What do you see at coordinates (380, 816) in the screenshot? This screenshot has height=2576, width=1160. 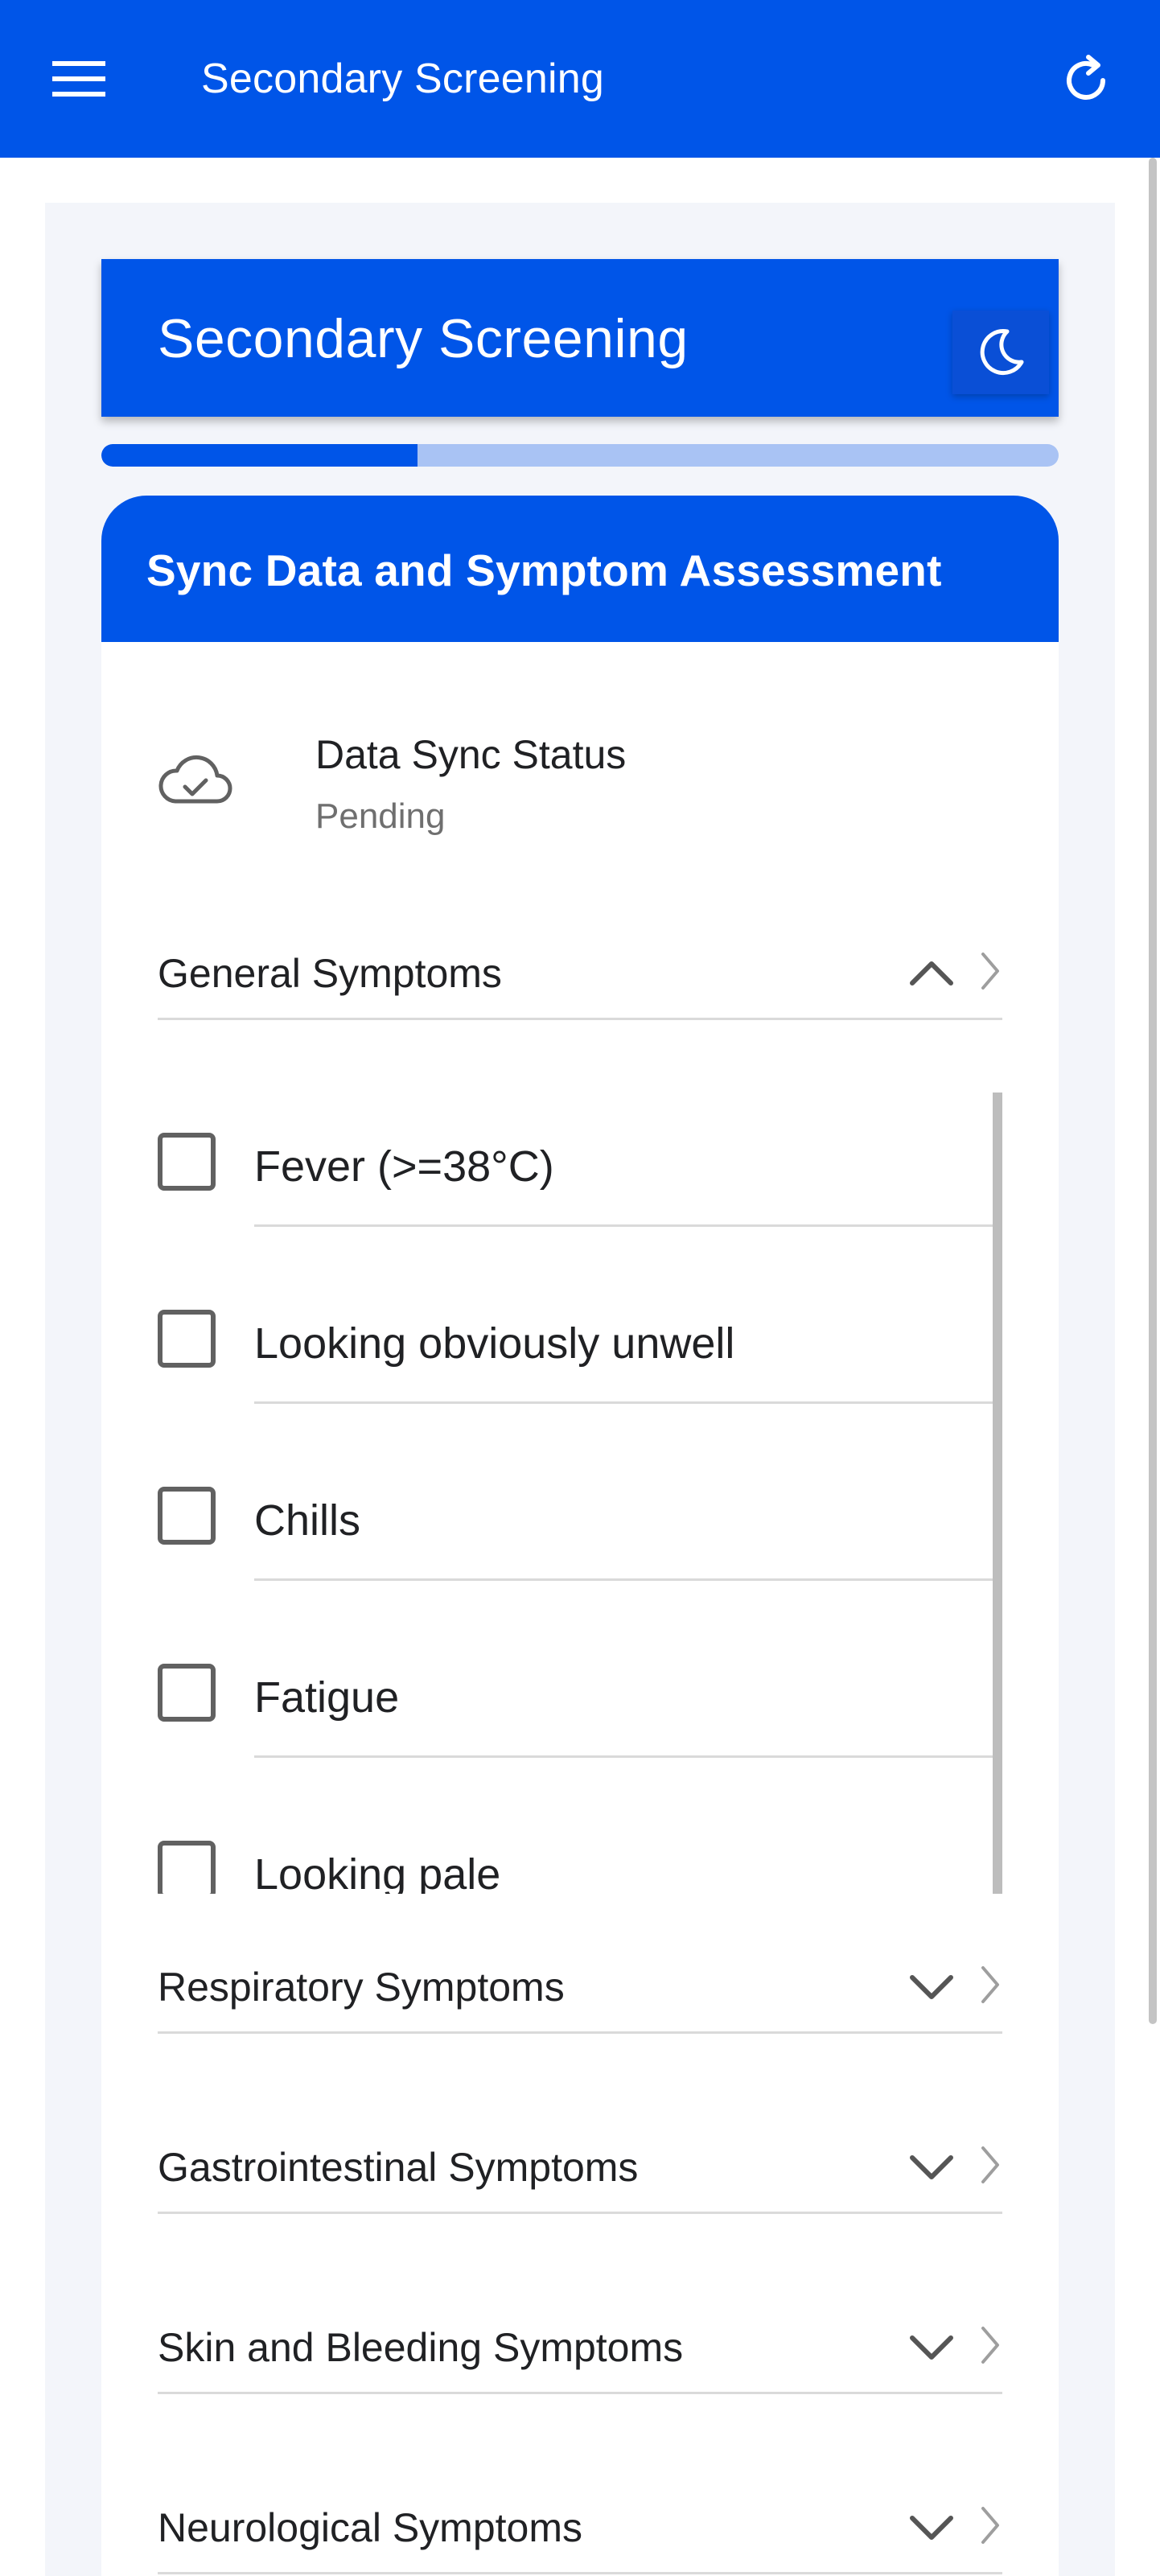 I see `sync-status-value: Pending` at bounding box center [380, 816].